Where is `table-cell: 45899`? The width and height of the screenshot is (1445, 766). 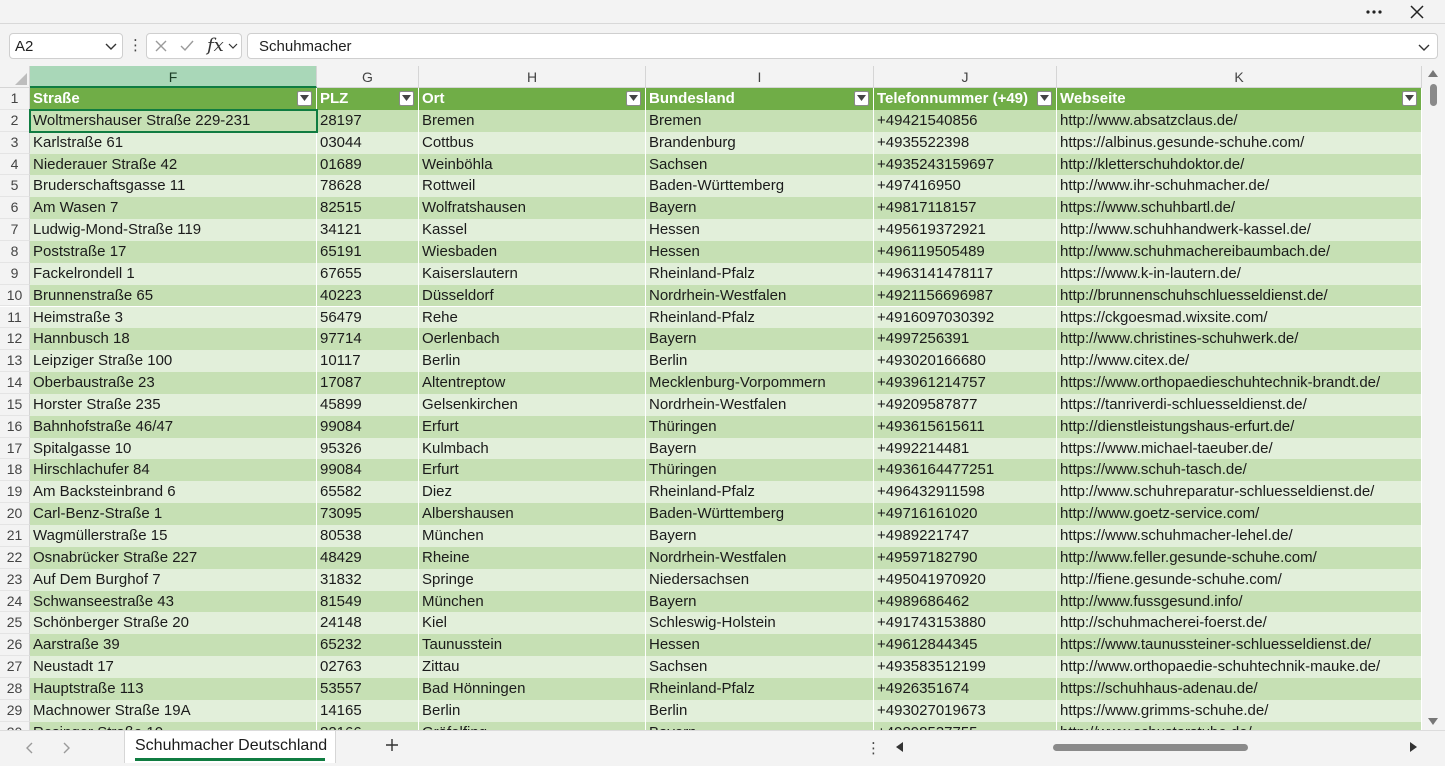
table-cell: 45899 is located at coordinates (368, 404).